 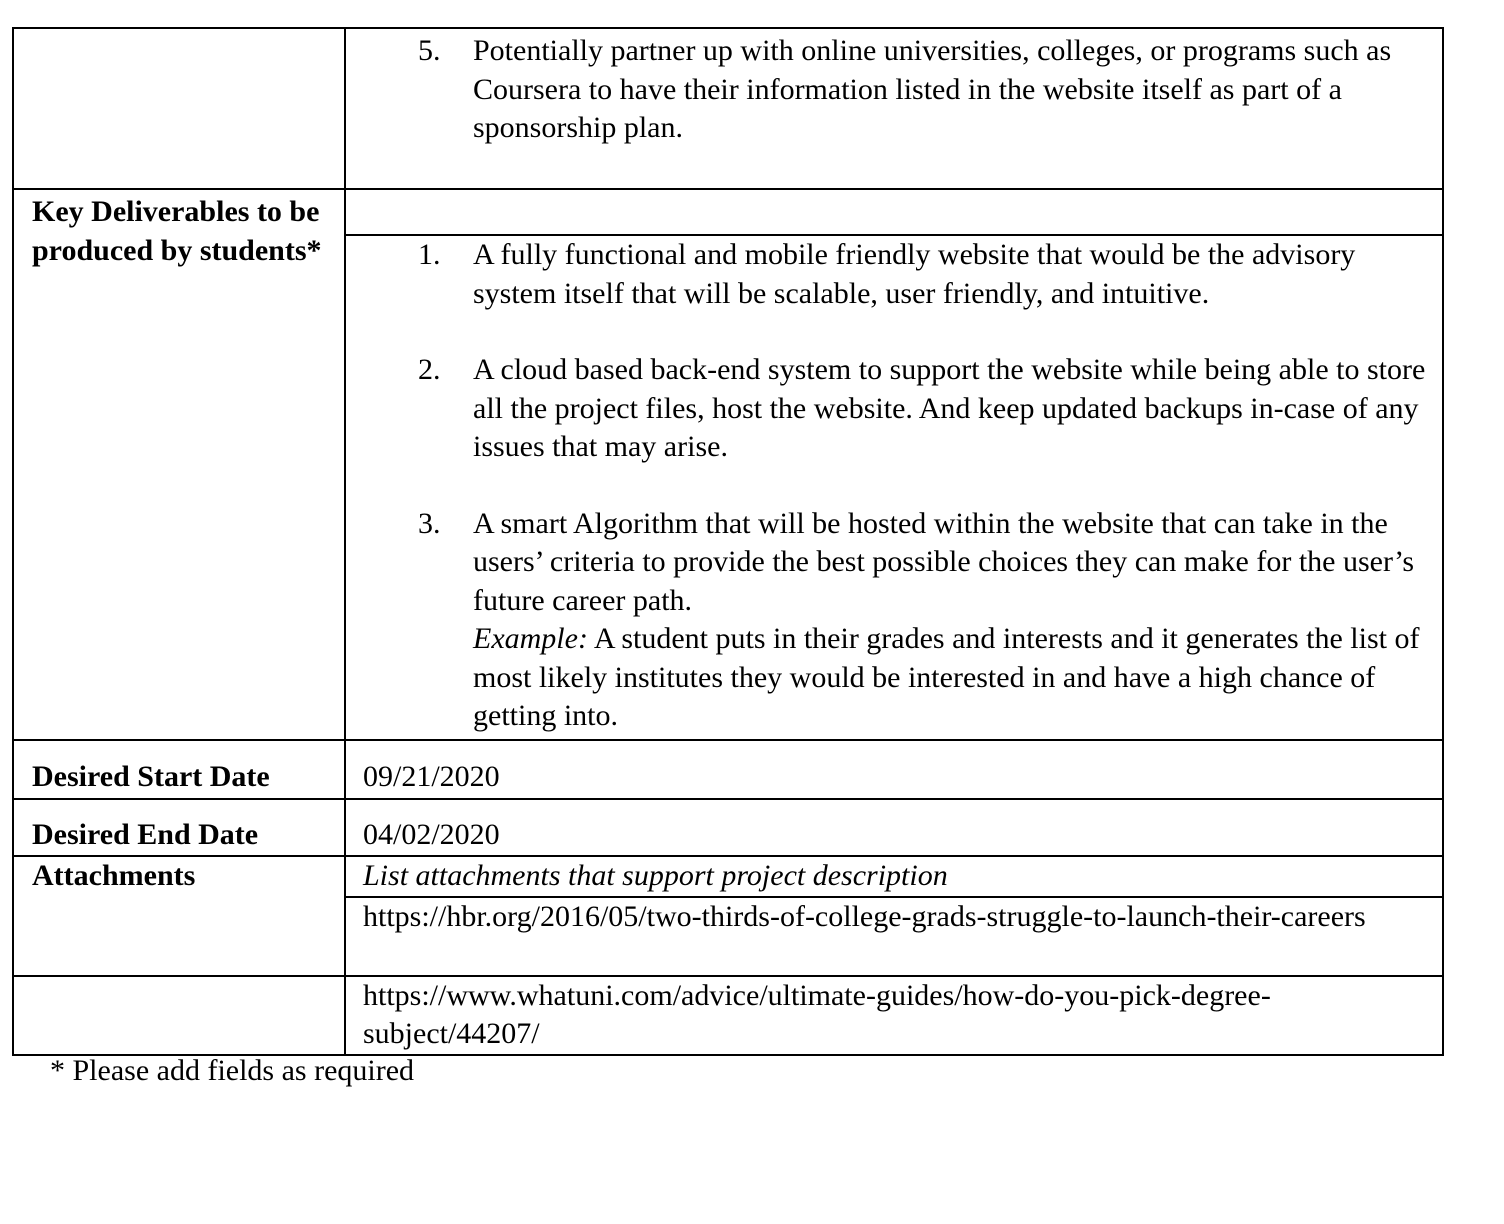 I want to click on table-row: Desired End Date 04/02/2020, so click(x=728, y=827).